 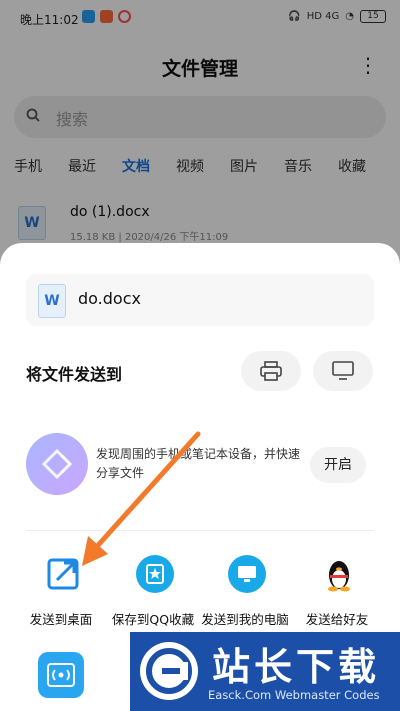 I want to click on tutorial-arrow-icon, so click(x=141, y=498).